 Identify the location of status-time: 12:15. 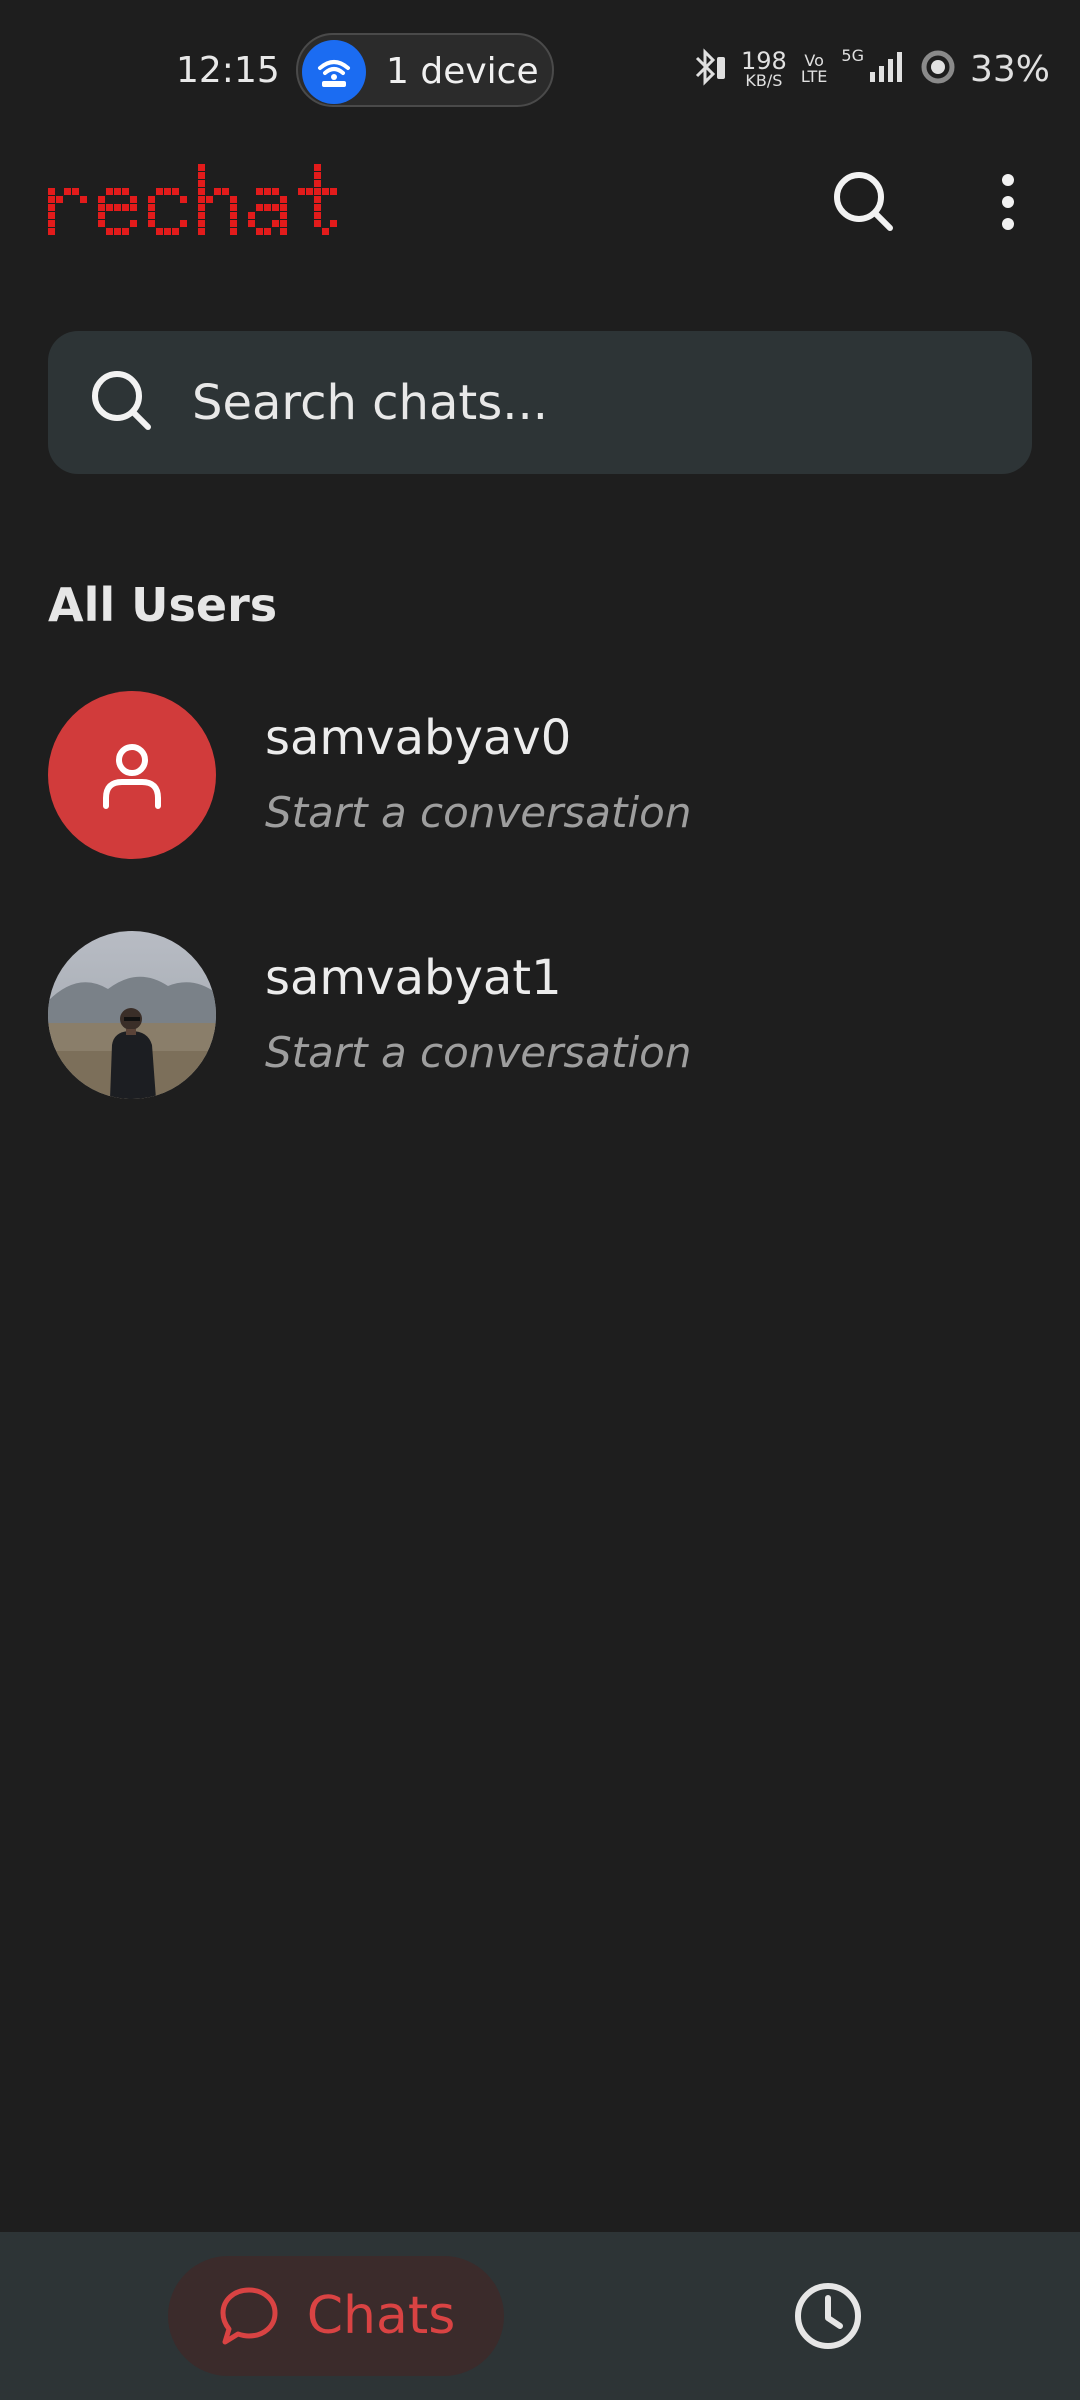
(228, 70).